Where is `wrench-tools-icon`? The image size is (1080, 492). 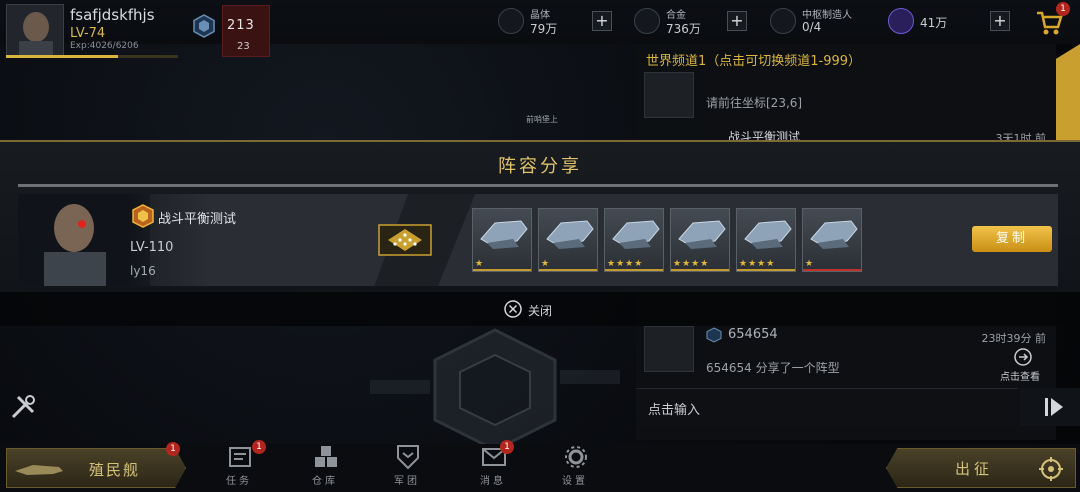
wrench-tools-icon is located at coordinates (23, 407).